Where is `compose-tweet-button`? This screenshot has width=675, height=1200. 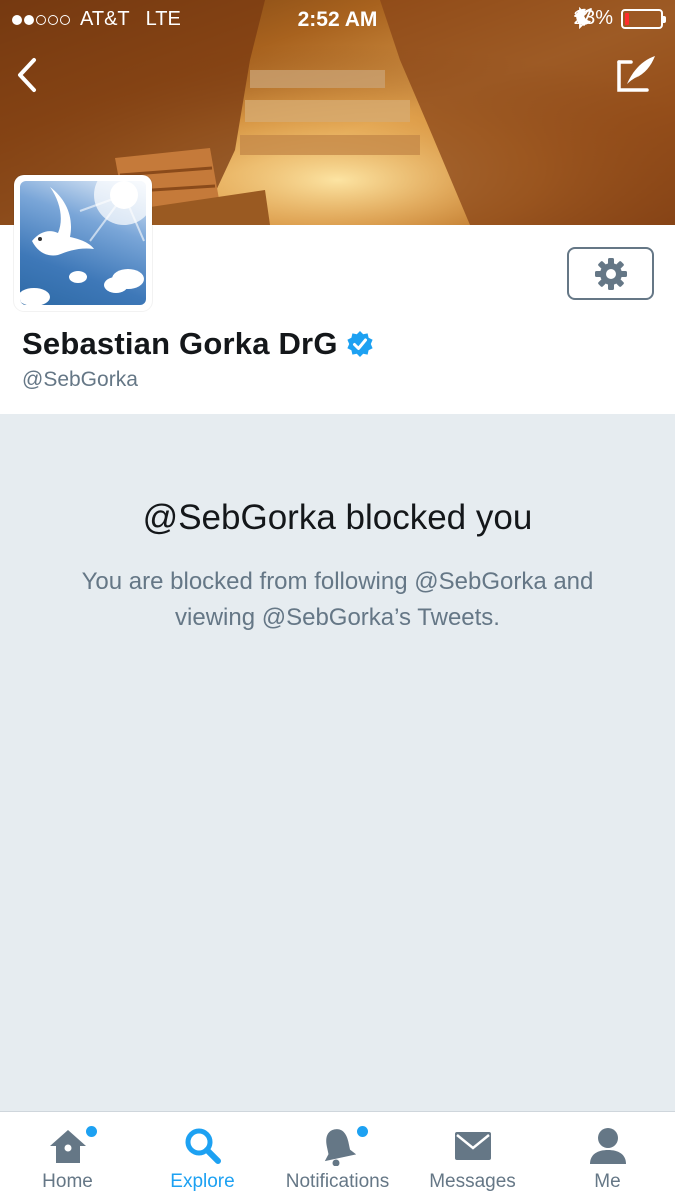
compose-tweet-button is located at coordinates (637, 74).